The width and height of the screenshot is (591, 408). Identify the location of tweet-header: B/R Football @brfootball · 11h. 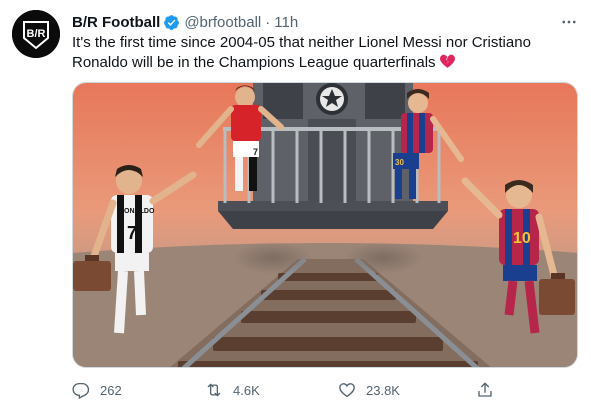
(185, 22).